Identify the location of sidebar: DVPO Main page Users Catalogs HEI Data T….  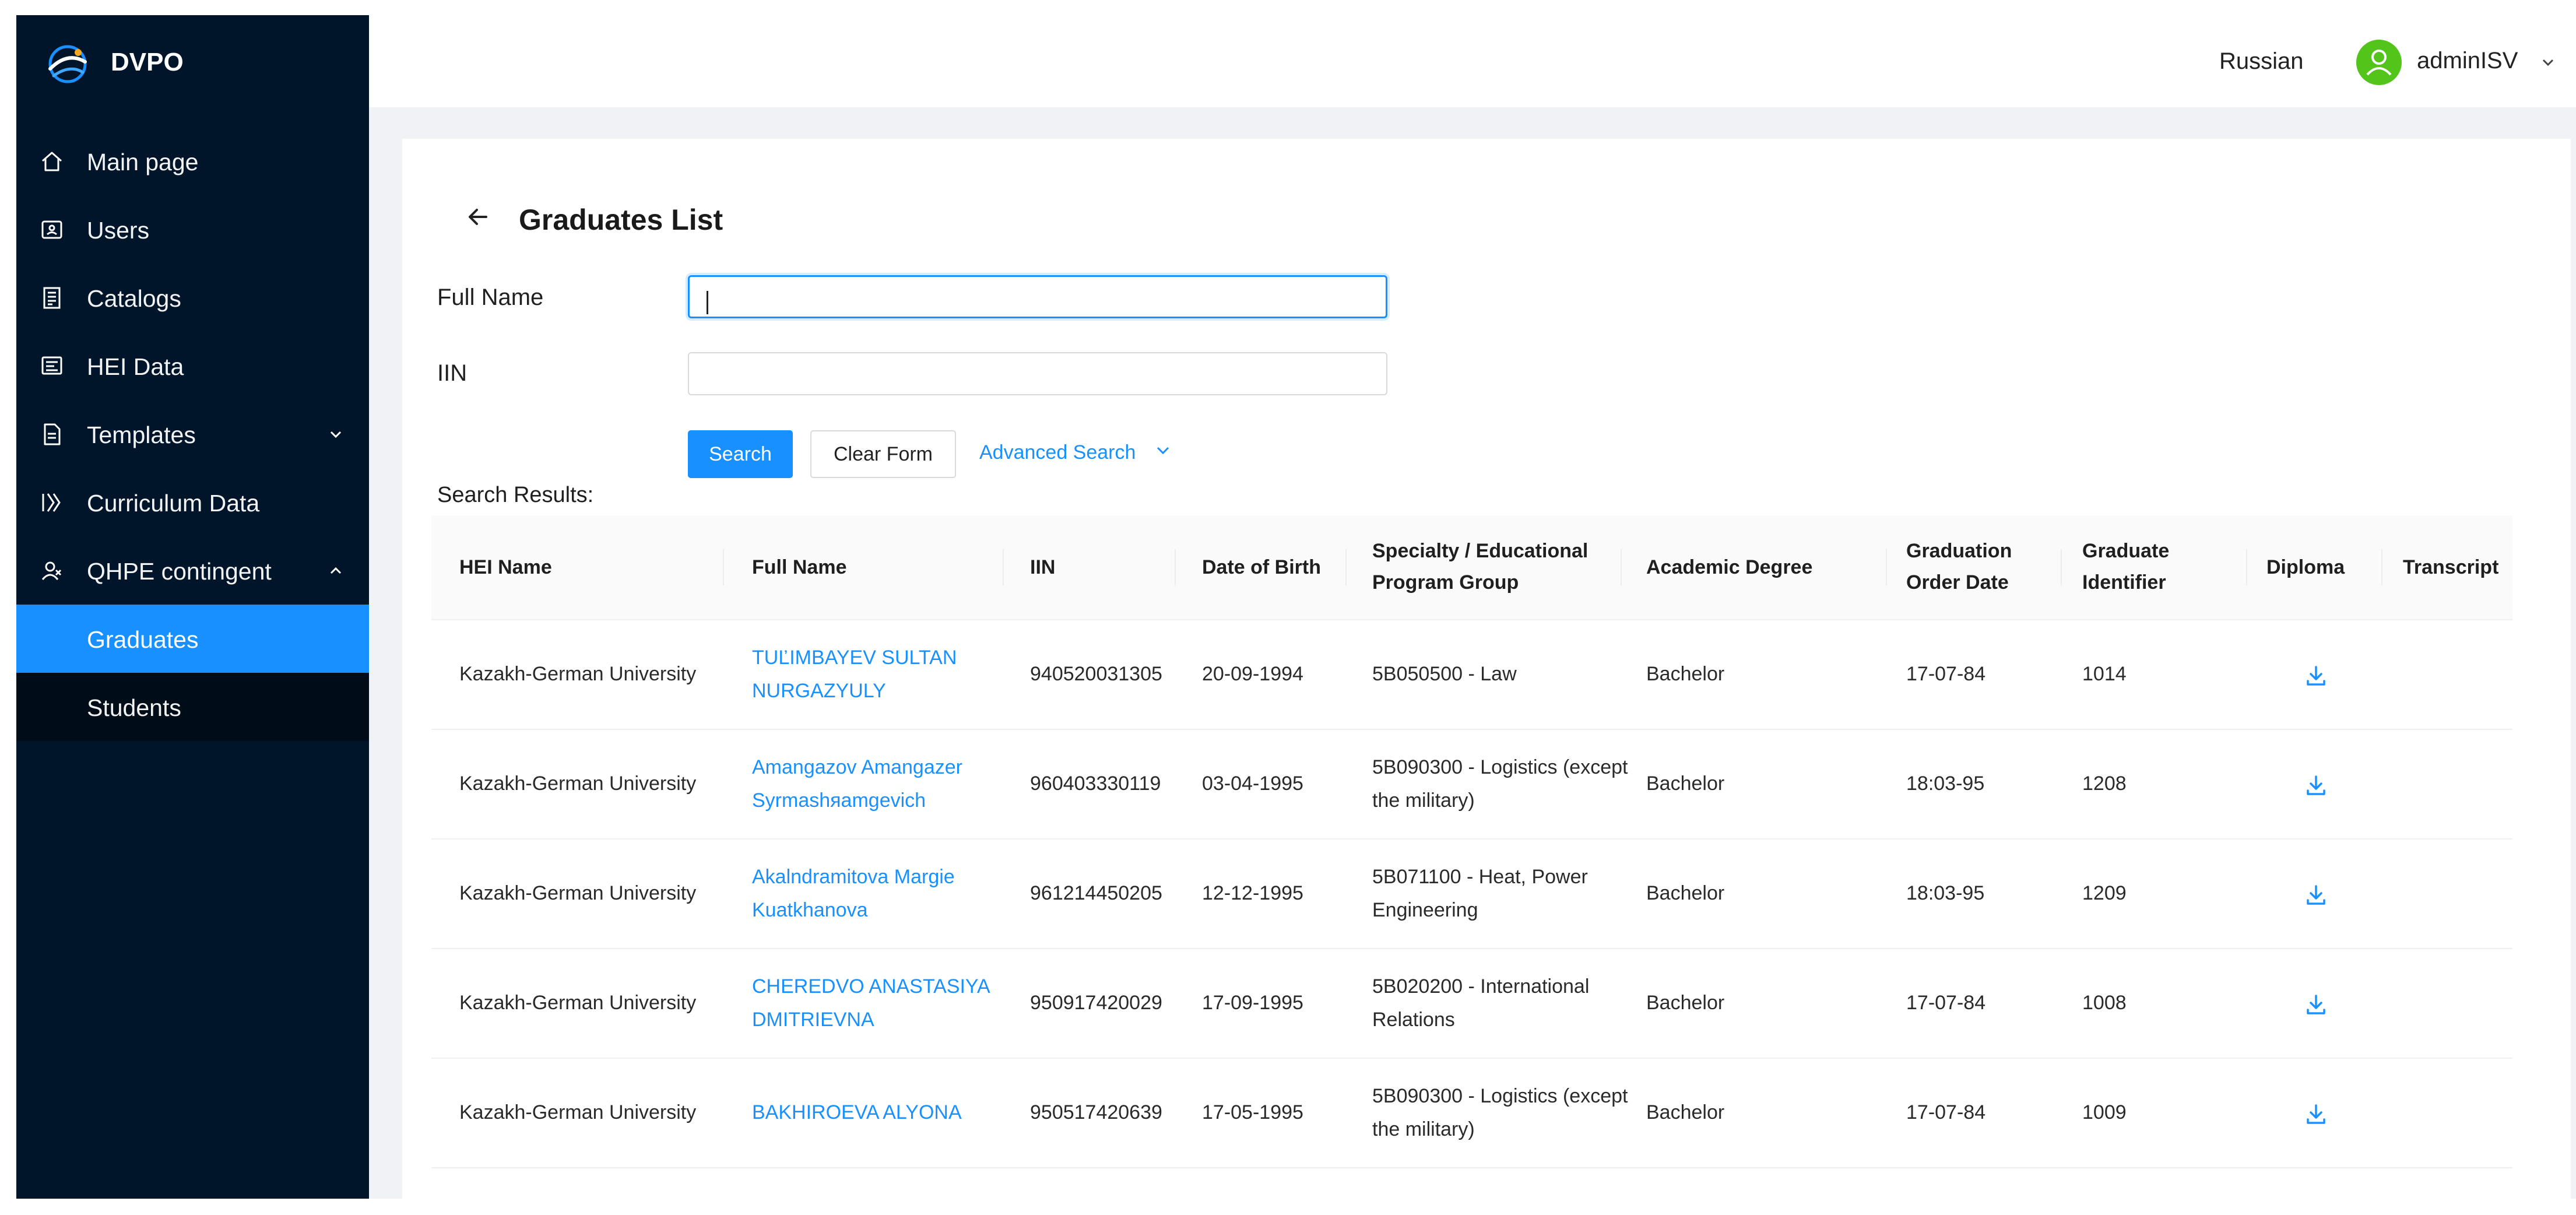
(192, 607).